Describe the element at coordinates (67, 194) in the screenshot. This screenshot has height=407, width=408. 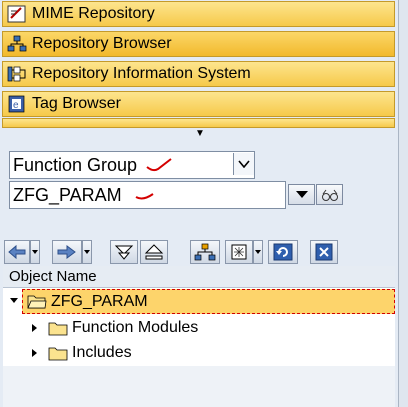
I see `object-name-value: ZFG_PARAM` at that location.